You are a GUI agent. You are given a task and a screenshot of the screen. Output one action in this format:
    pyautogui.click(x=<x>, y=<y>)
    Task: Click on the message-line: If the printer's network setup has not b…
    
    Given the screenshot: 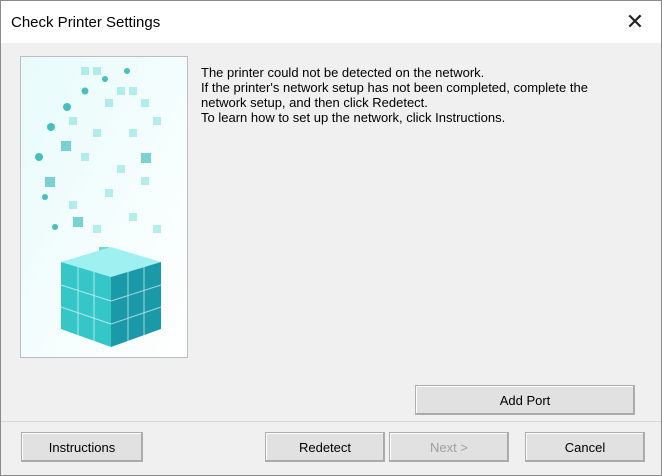 What is the action you would take?
    pyautogui.click(x=394, y=87)
    